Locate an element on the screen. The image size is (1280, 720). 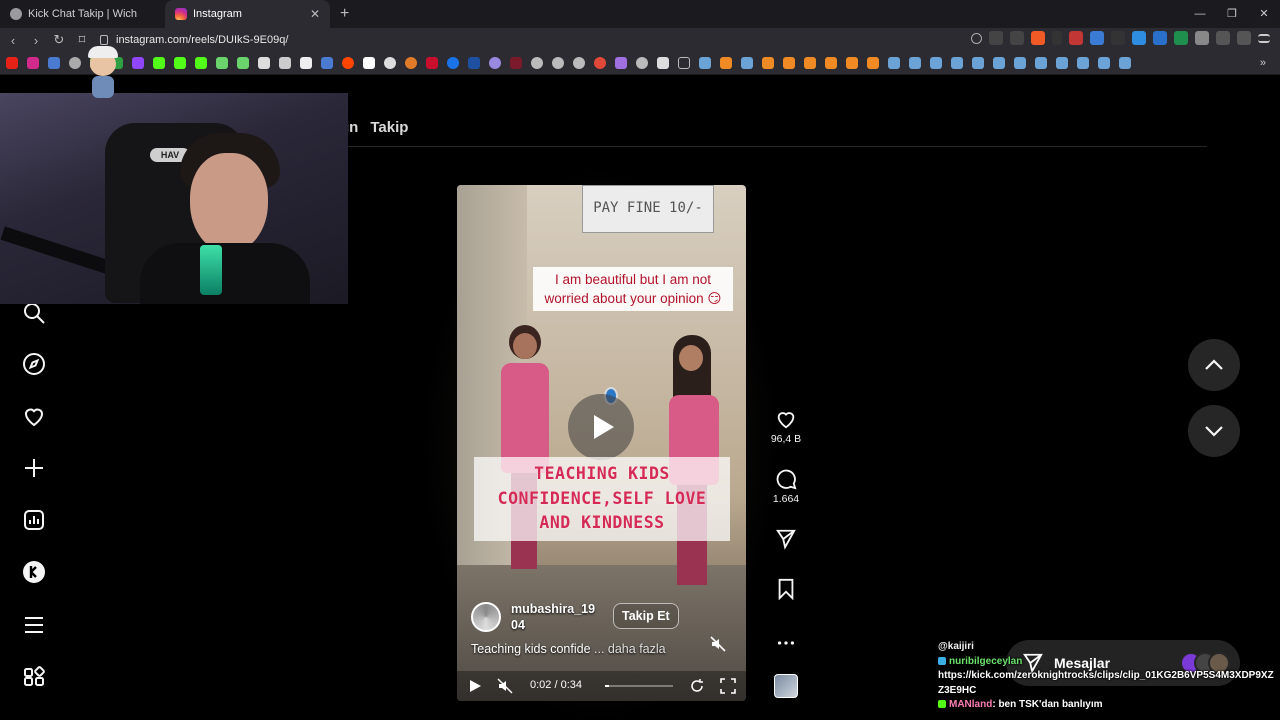
progress-track is located at coordinates (639, 686).